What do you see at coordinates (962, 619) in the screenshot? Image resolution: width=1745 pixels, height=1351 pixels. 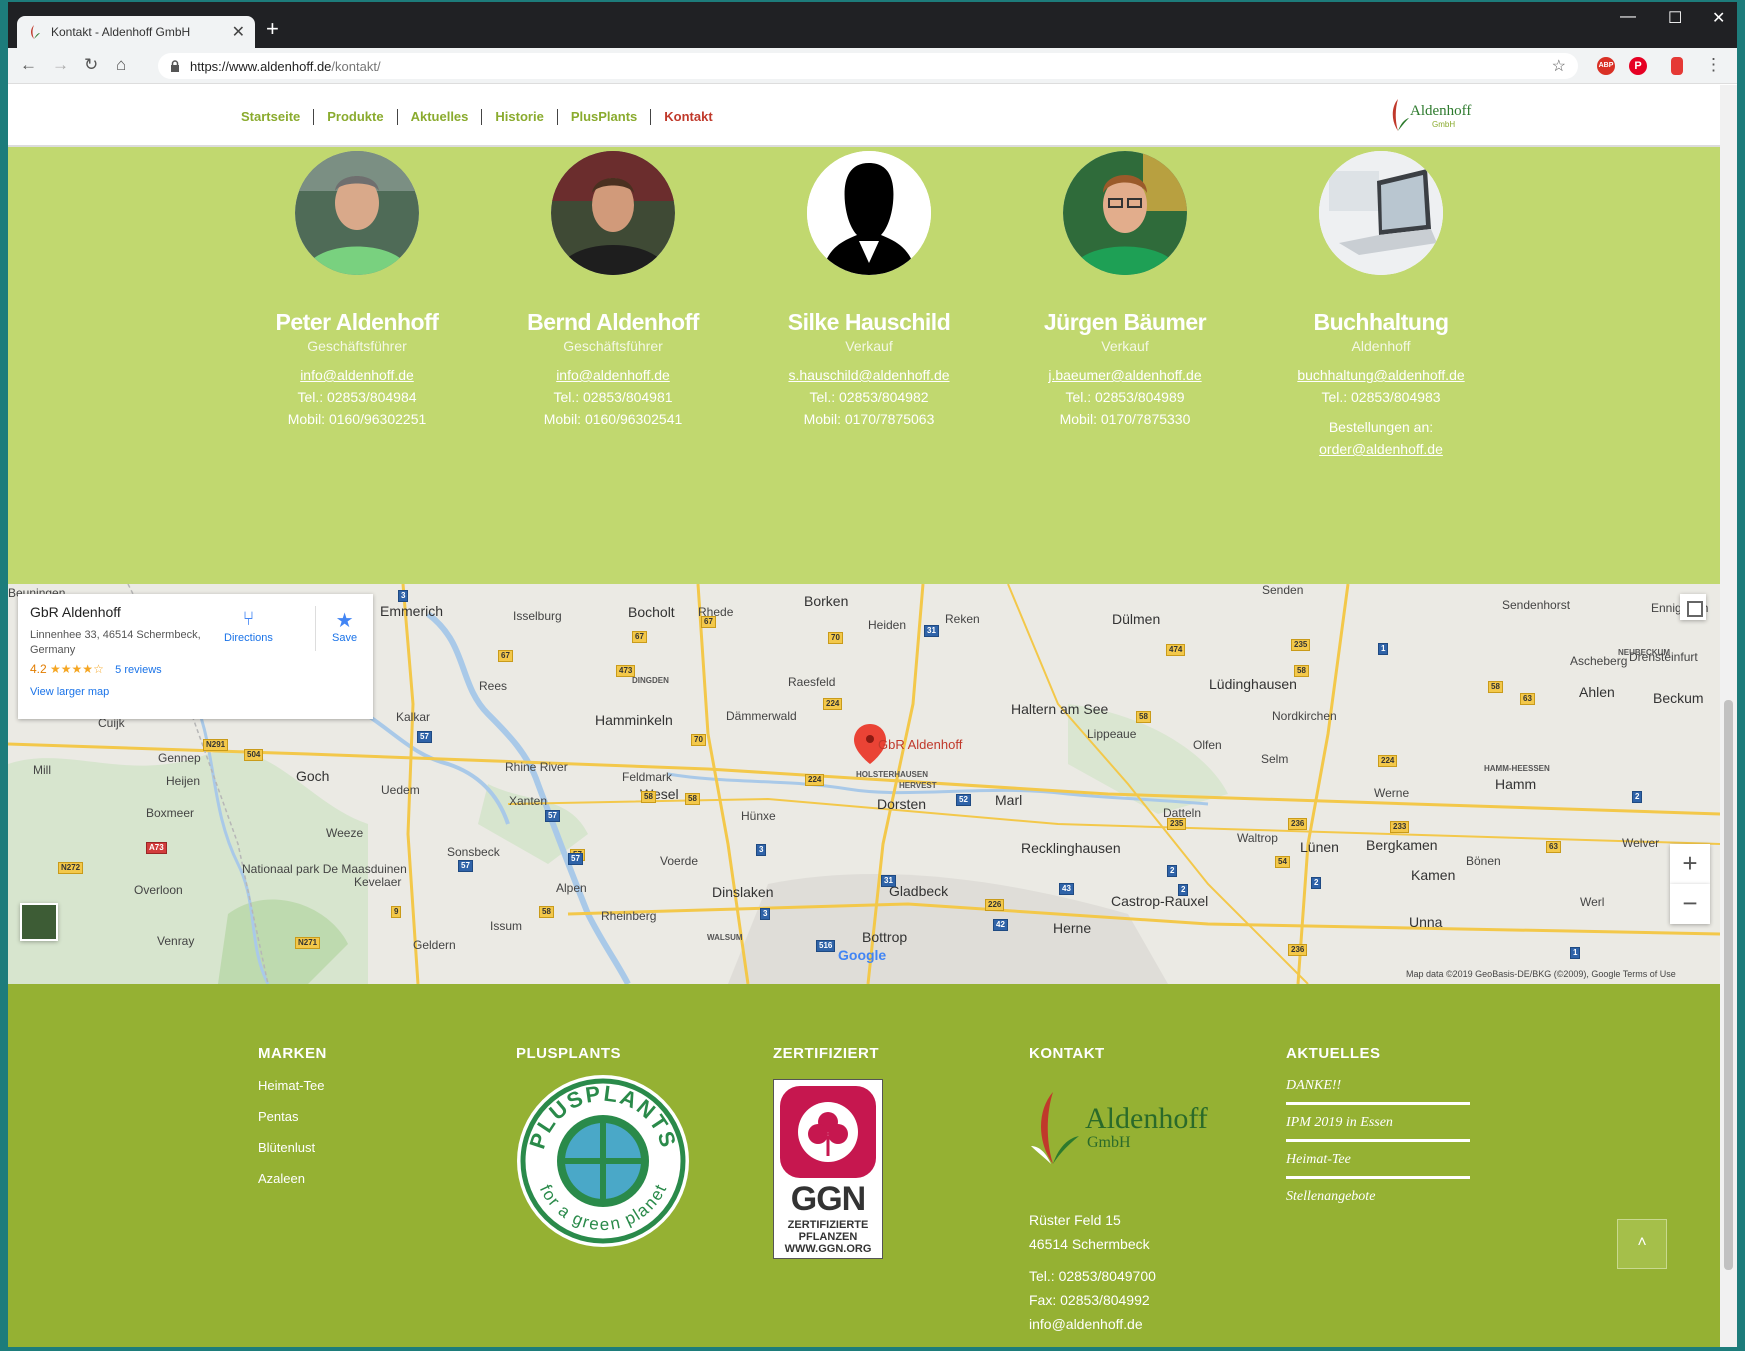 I see `map-town-label: Reken` at bounding box center [962, 619].